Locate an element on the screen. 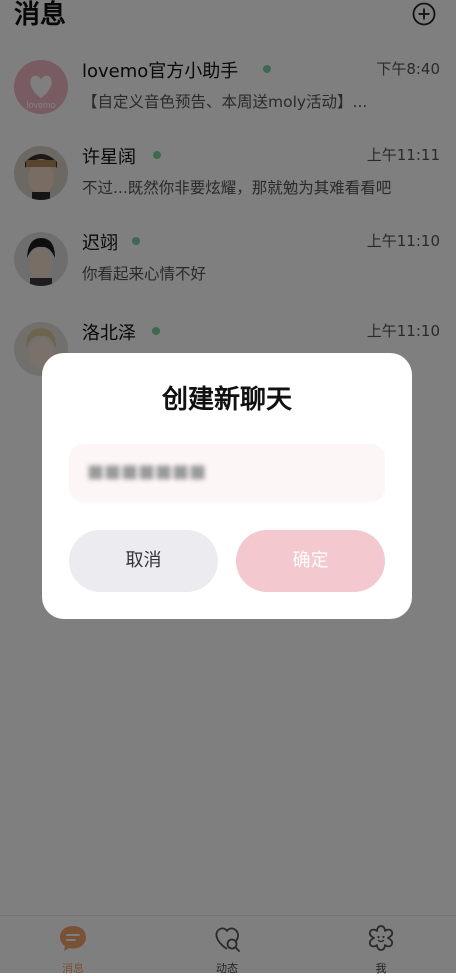 Image resolution: width=456 pixels, height=976 pixels. input-value: ■■■■■■■ is located at coordinates (147, 471).